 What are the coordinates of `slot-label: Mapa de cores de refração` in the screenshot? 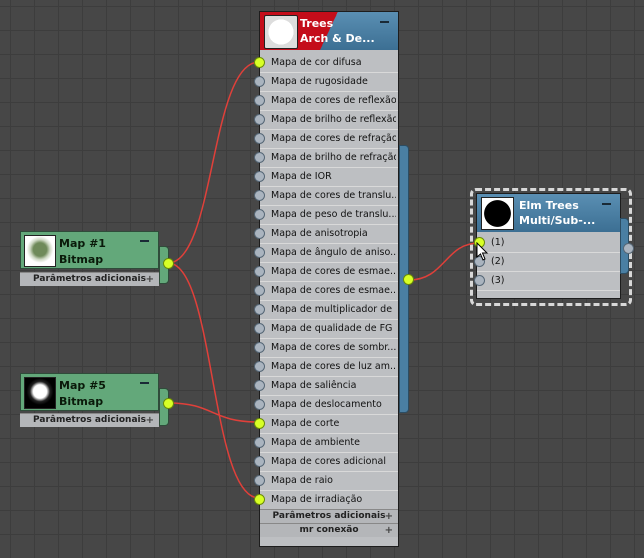 It's located at (333, 138).